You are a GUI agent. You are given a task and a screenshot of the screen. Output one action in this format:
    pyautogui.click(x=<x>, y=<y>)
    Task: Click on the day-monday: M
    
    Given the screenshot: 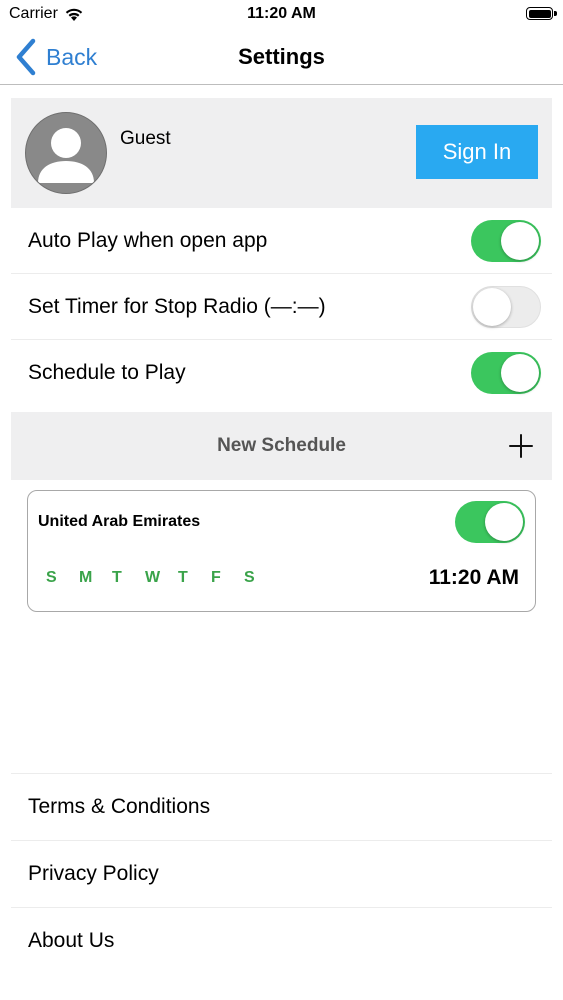 What is the action you would take?
    pyautogui.click(x=86, y=577)
    